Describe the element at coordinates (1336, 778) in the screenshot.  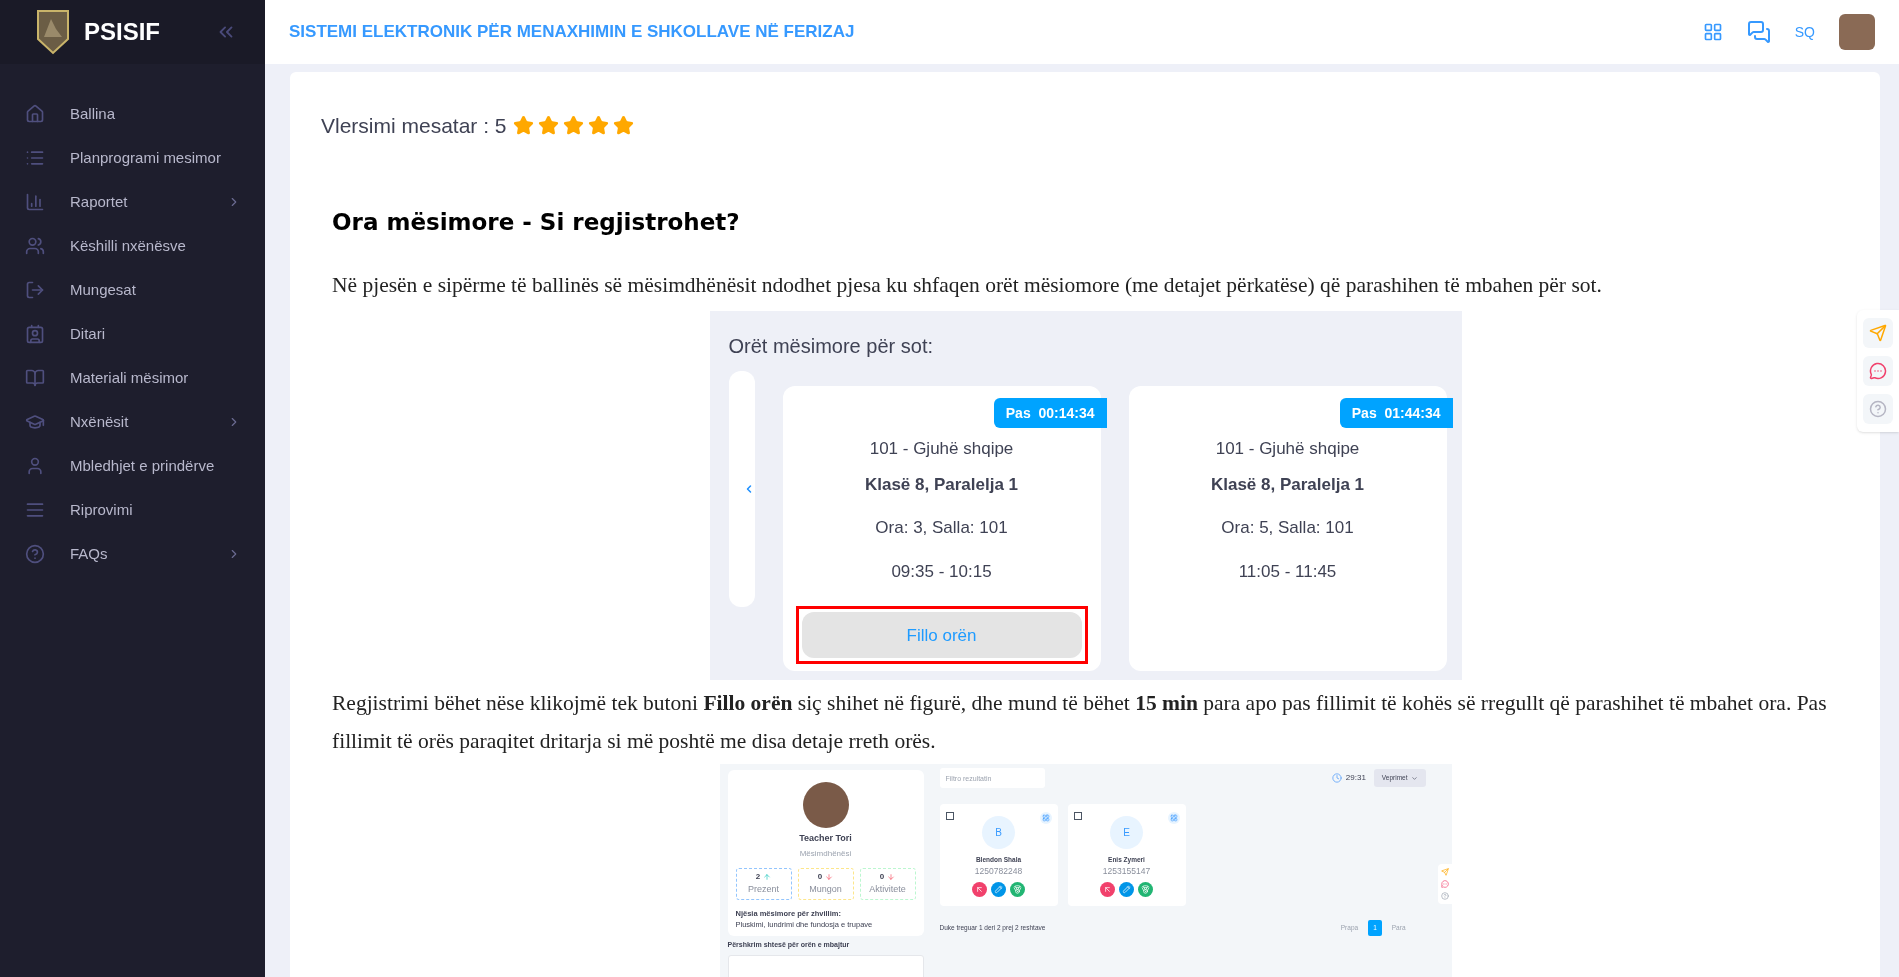
I see `alarm-clock-icon` at that location.